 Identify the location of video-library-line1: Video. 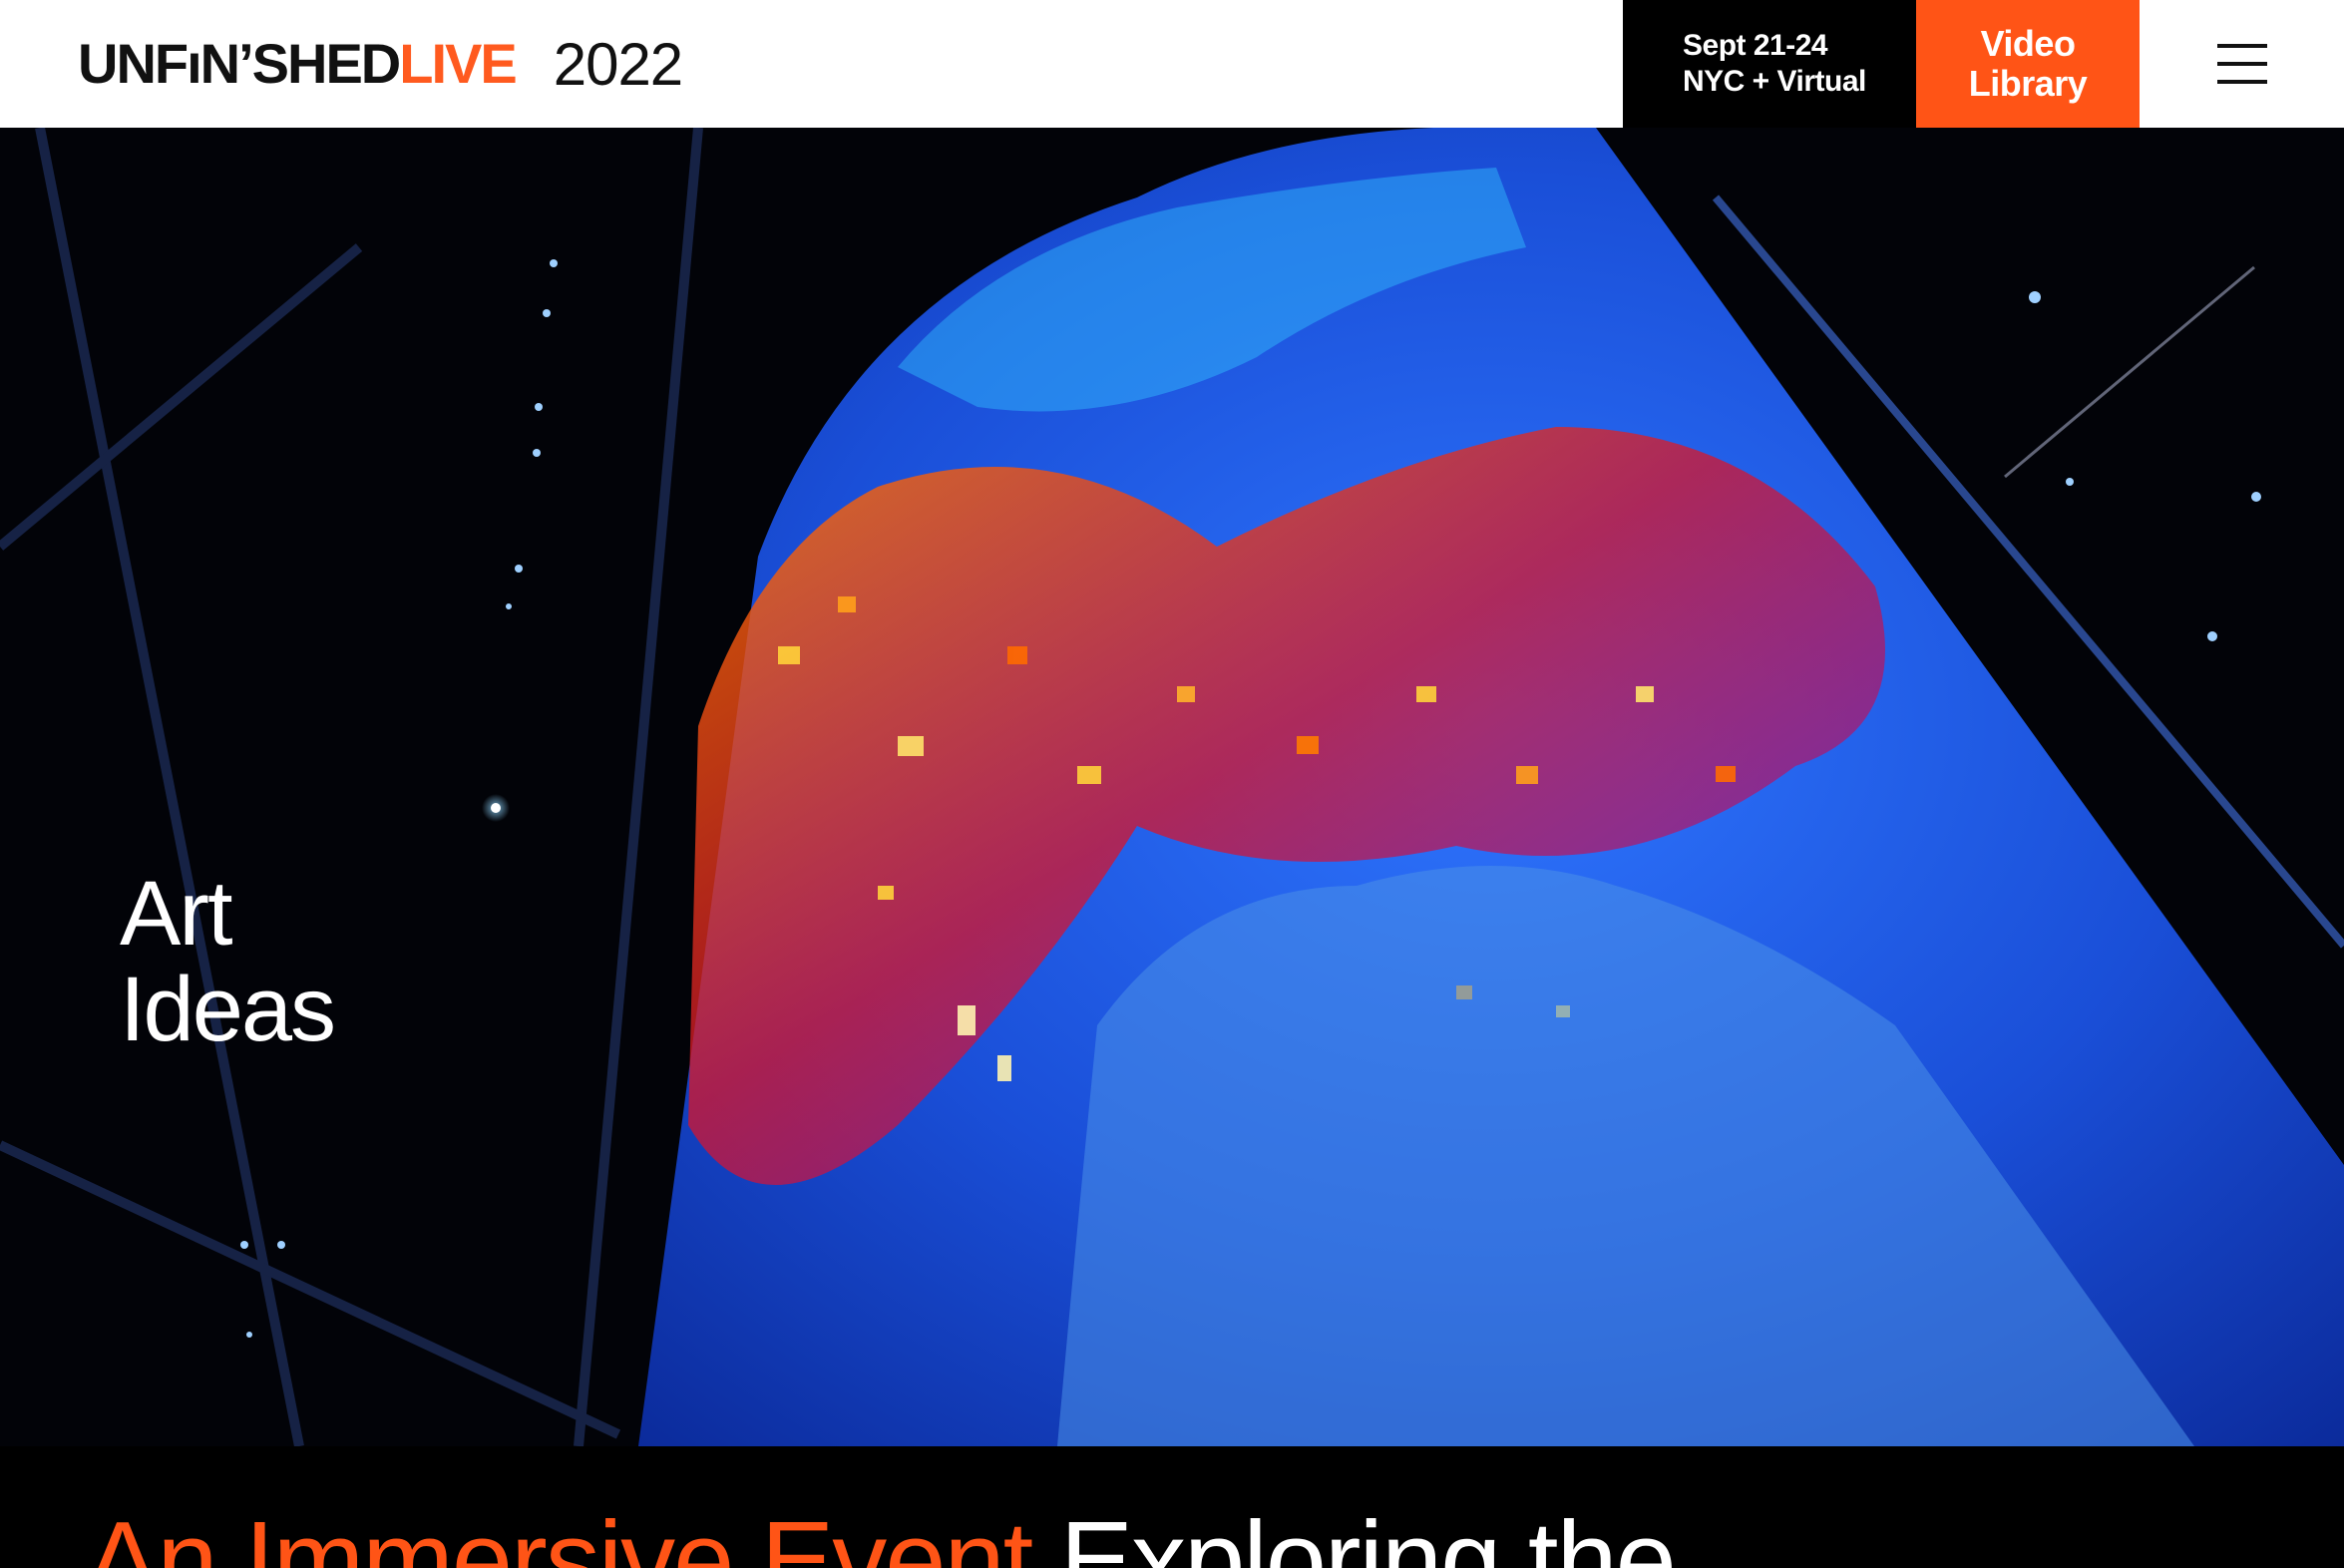
(2028, 44).